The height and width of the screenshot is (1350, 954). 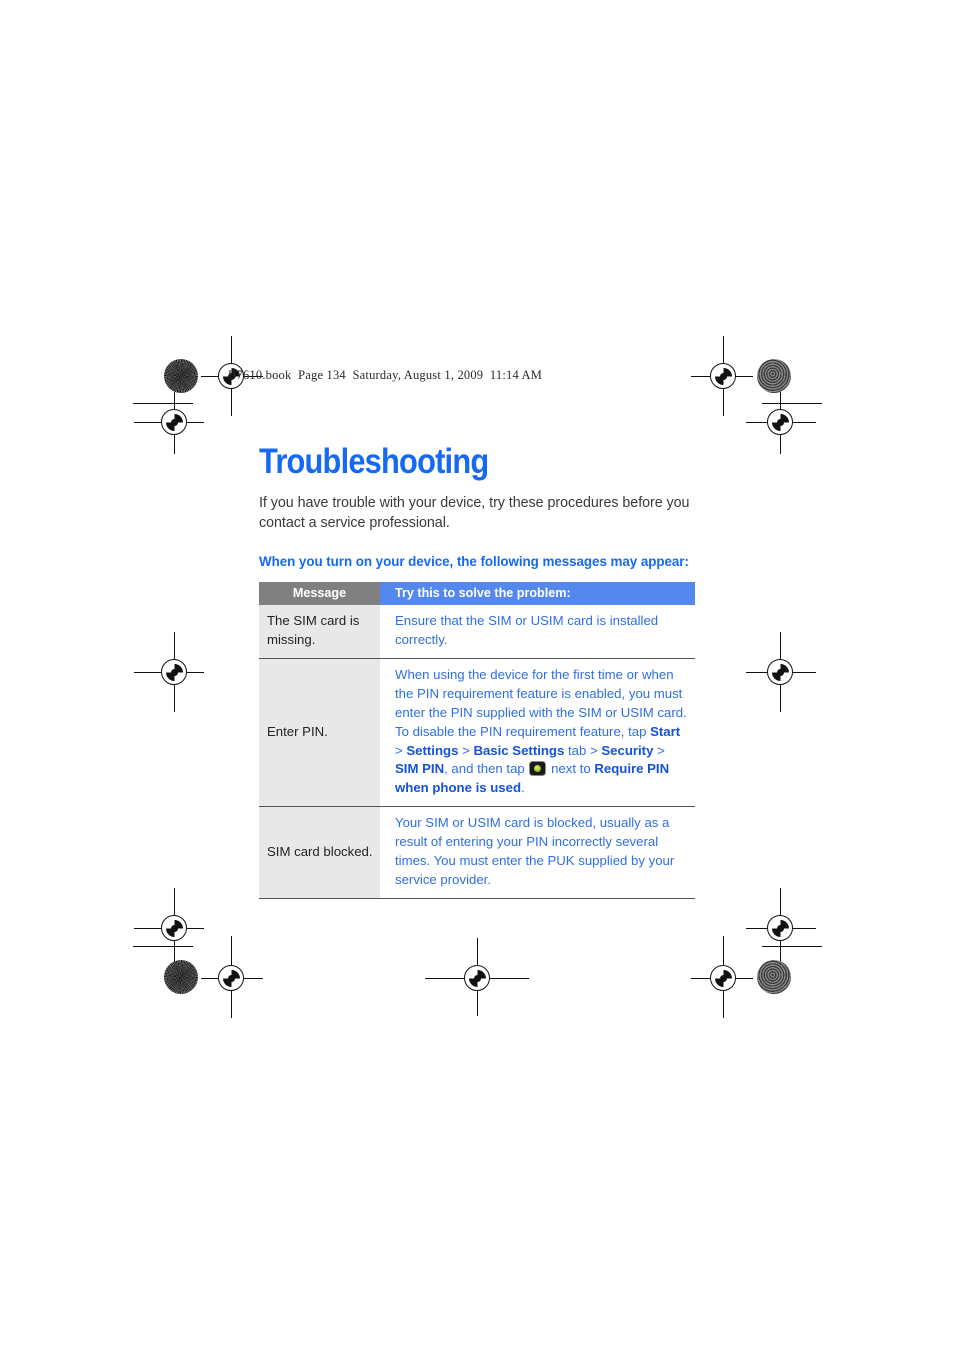 What do you see at coordinates (781, 925) in the screenshot?
I see `registration-mark-bottom-right-outer` at bounding box center [781, 925].